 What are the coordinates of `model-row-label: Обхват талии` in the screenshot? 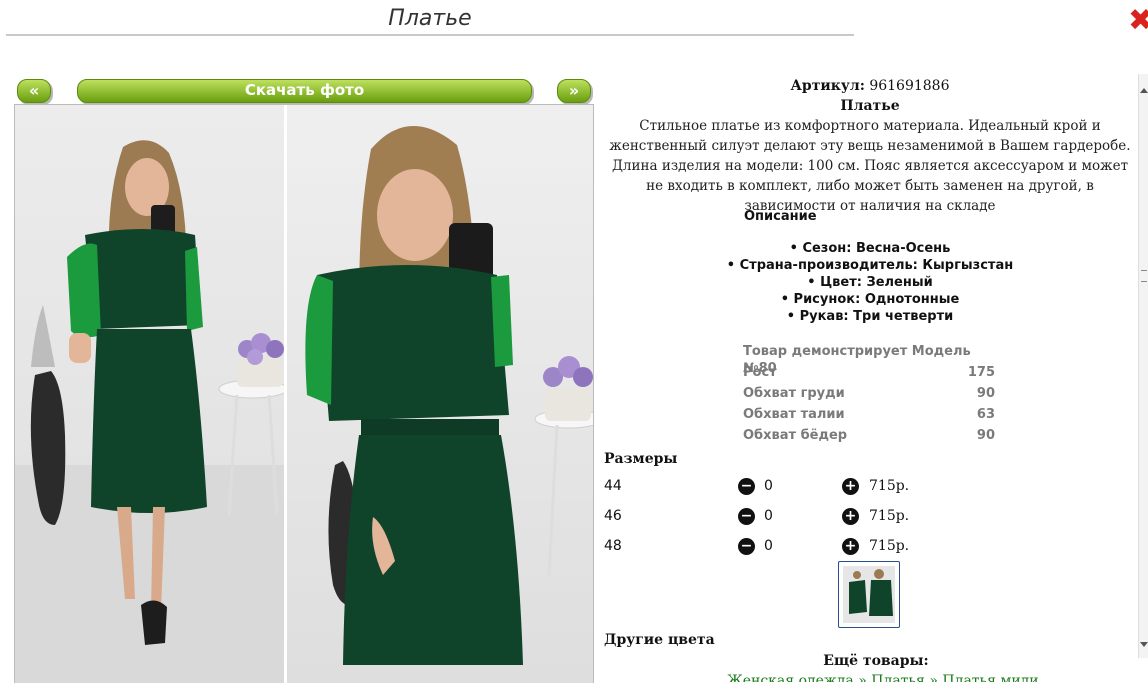 It's located at (794, 414).